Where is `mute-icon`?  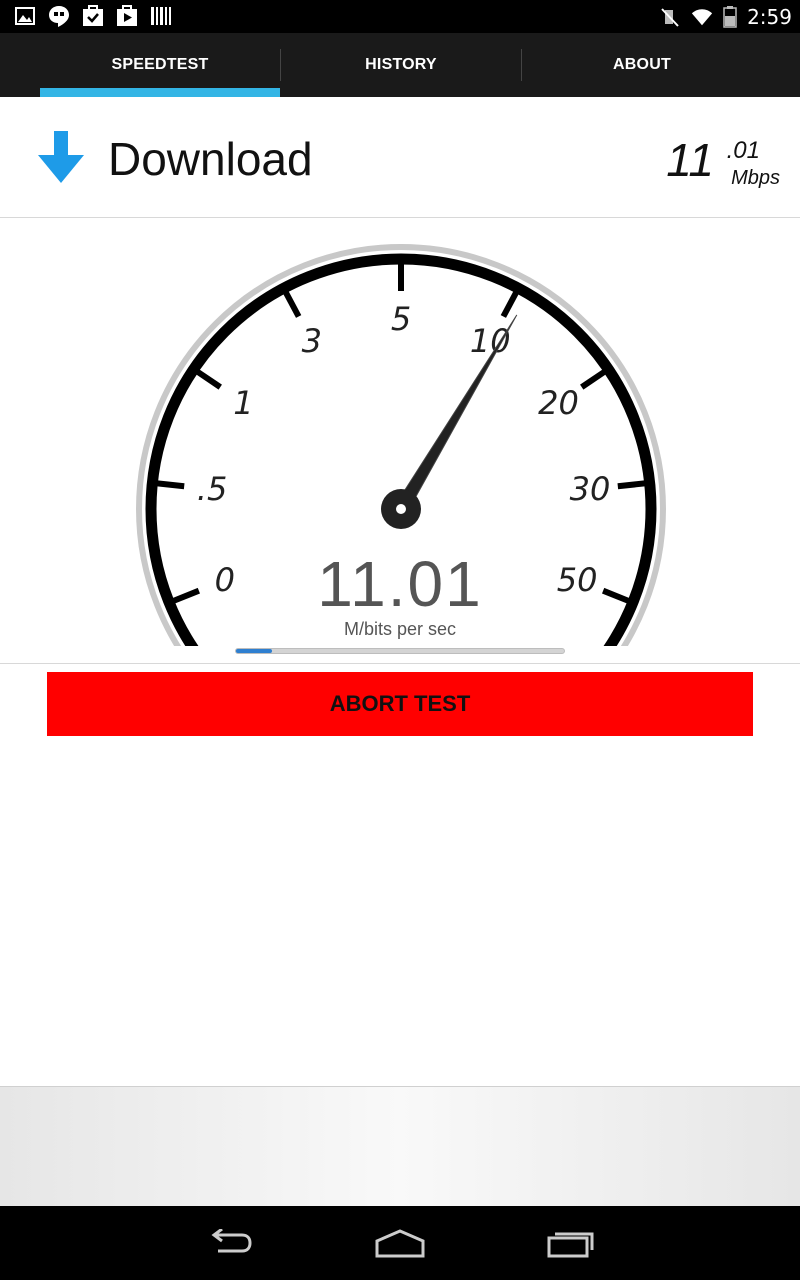 mute-icon is located at coordinates (670, 17).